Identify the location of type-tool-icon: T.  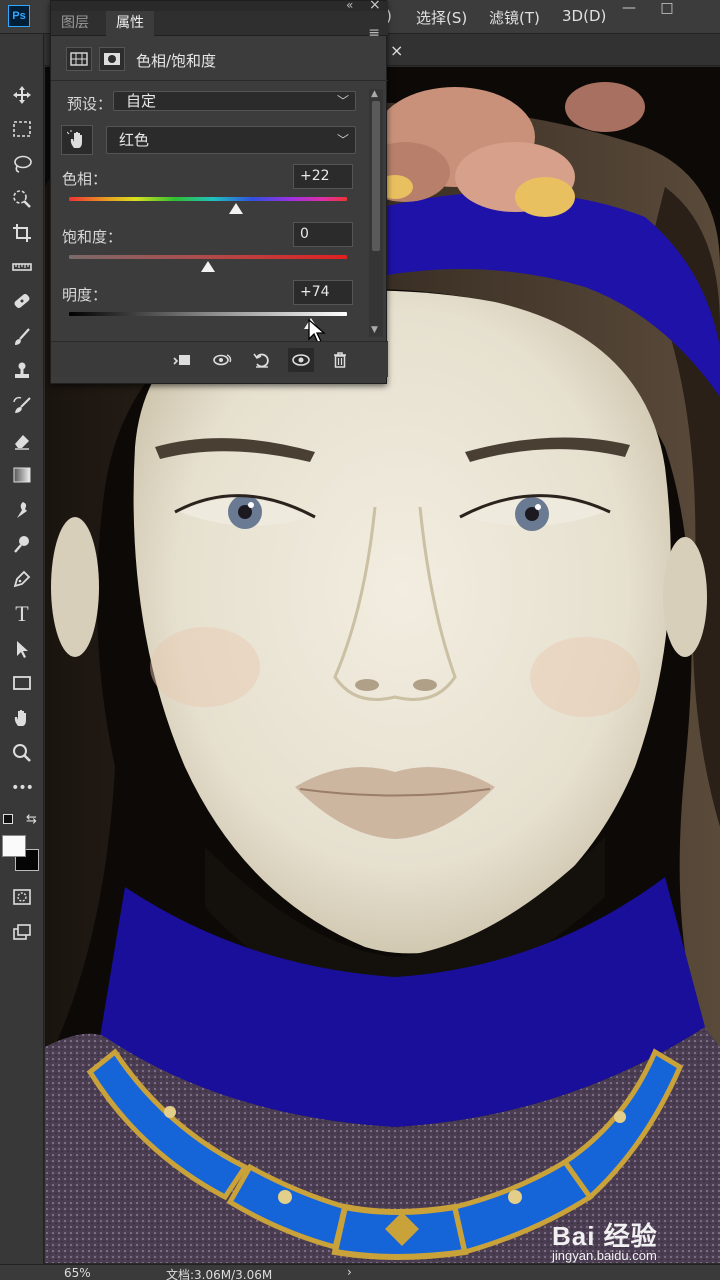
(22, 614).